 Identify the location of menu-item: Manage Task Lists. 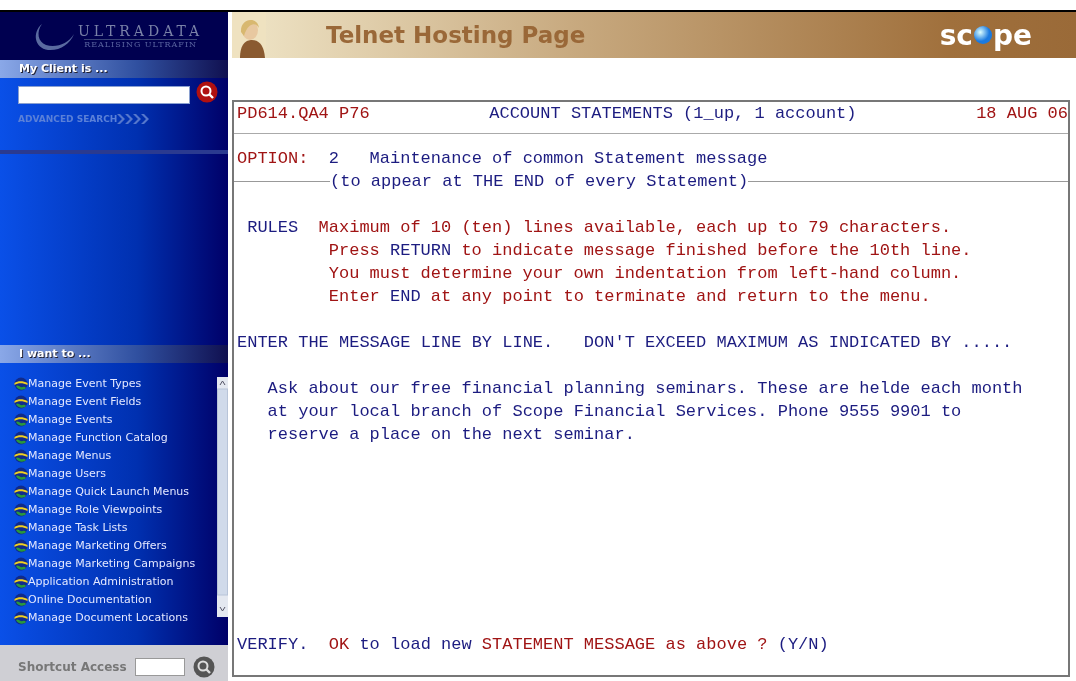
(113, 528).